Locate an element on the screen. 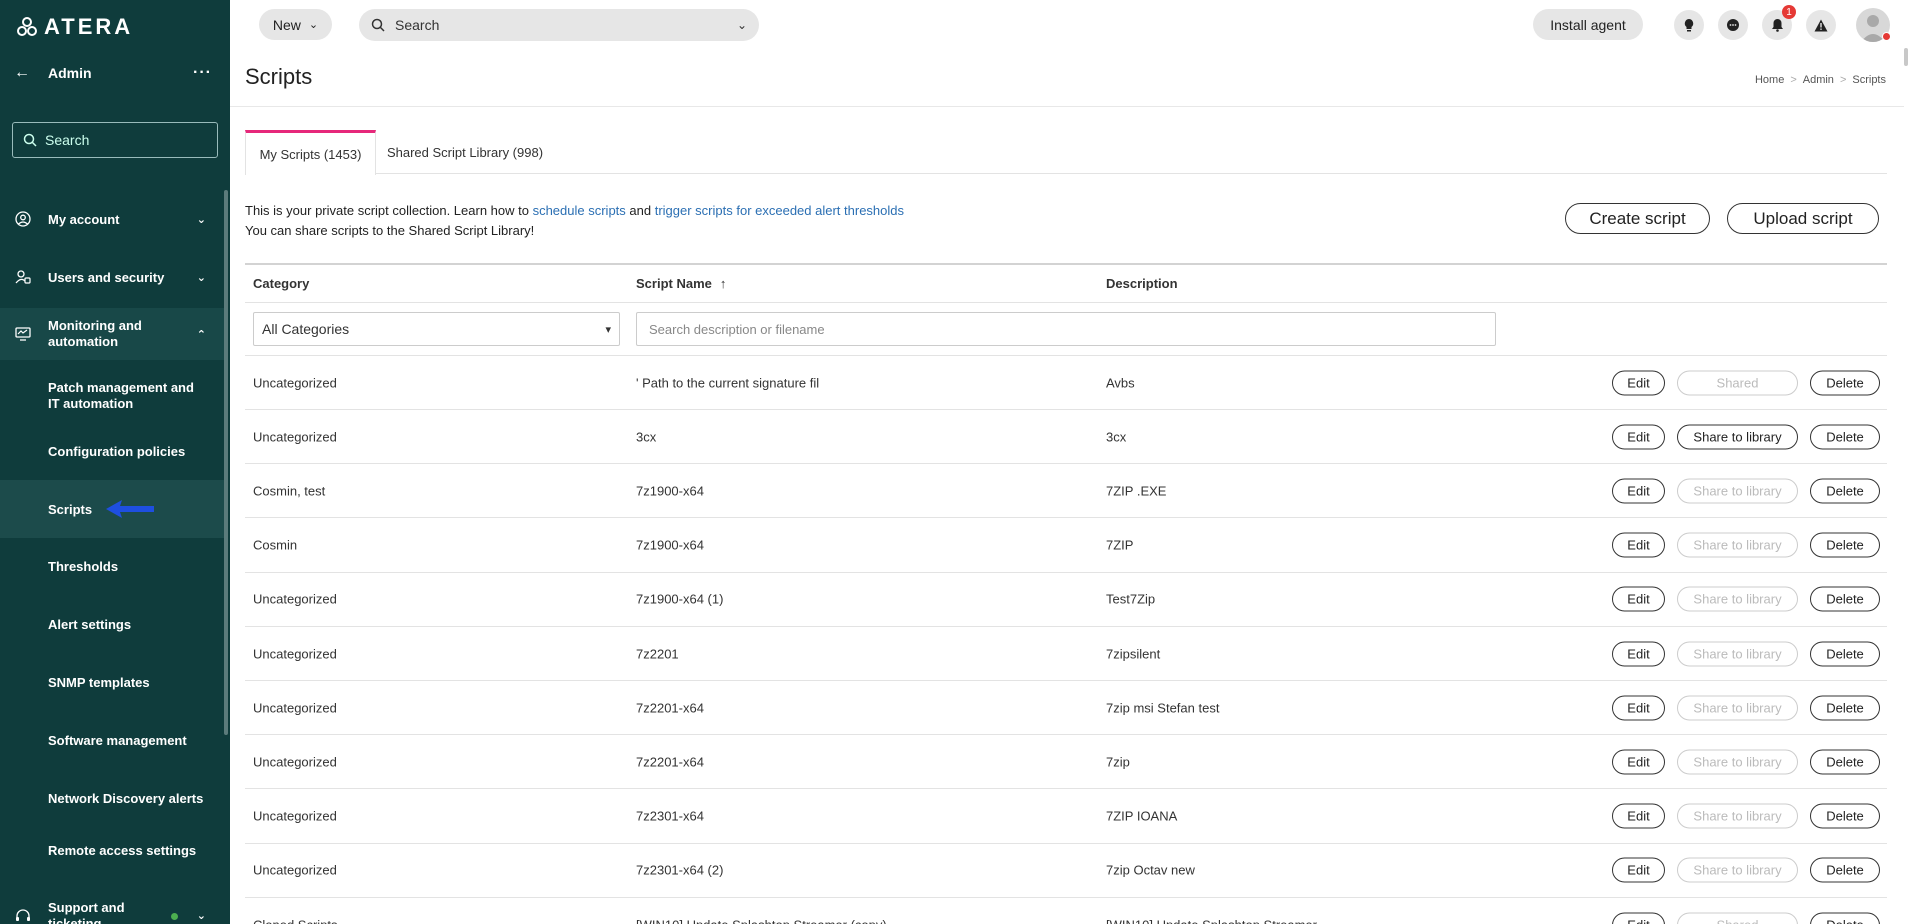 Image resolution: width=1912 pixels, height=924 pixels. sidebar-item-network-discovery-alerts: Network Discovery alerts is located at coordinates (112, 798).